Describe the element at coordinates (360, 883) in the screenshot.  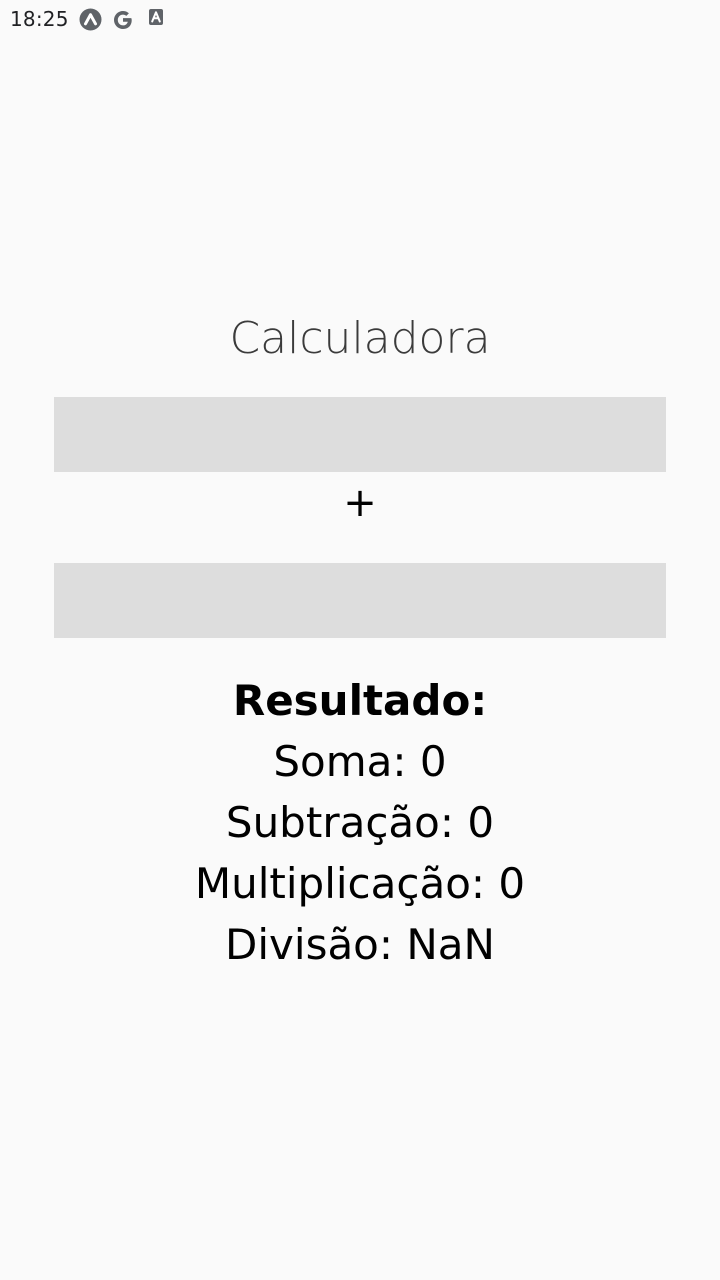
I see `multiplication-result: Multiplicação: 0` at that location.